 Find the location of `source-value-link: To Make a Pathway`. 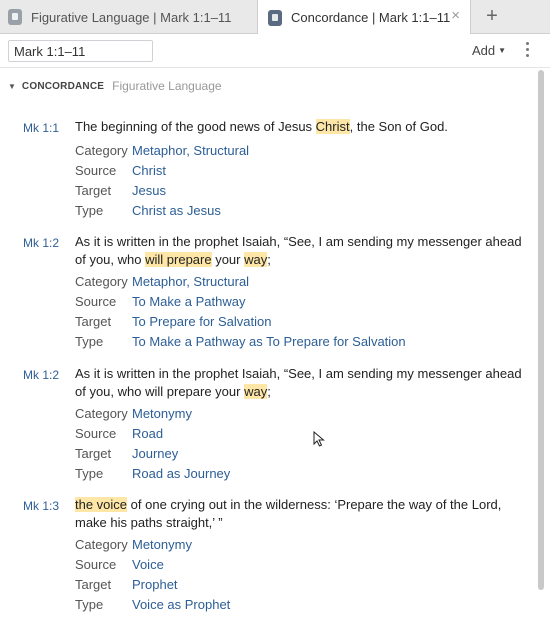

source-value-link: To Make a Pathway is located at coordinates (188, 302).